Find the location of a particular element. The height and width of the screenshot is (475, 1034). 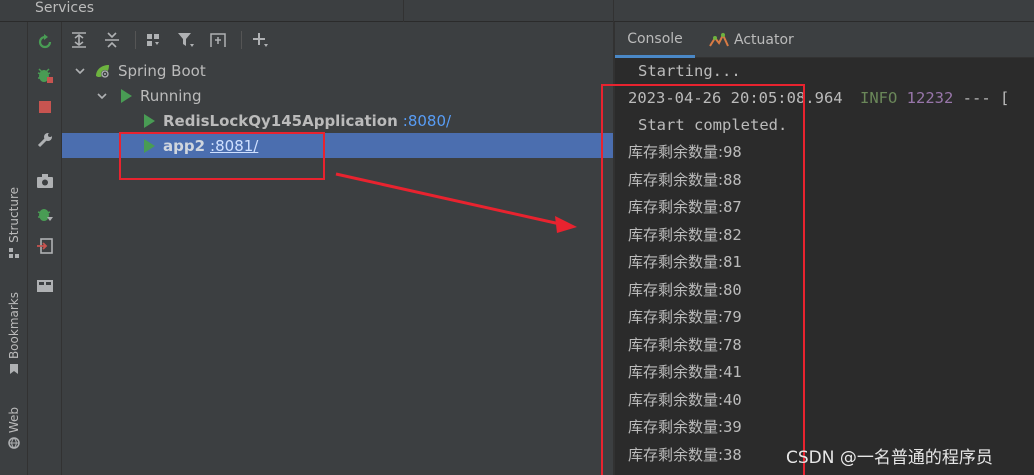

watermark-text: CSDN @一名普通的程序员 is located at coordinates (889, 458).